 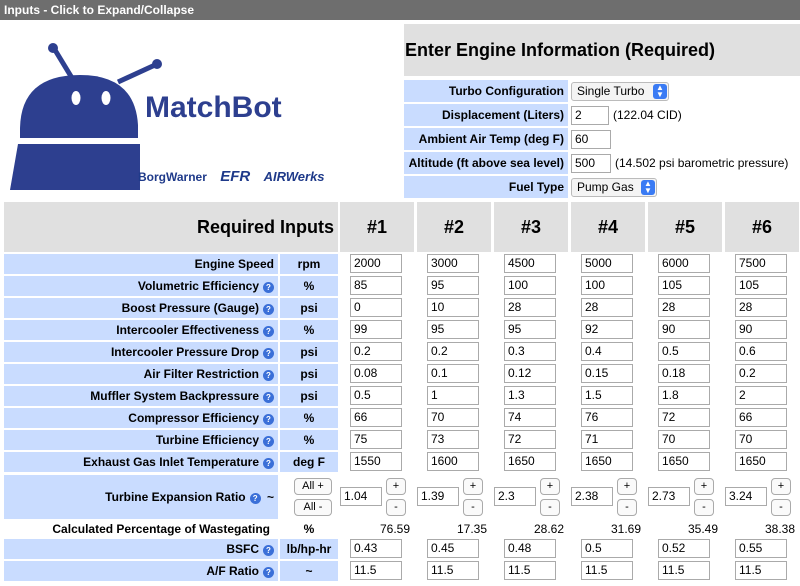 I want to click on value-input: 5000, so click(x=607, y=263).